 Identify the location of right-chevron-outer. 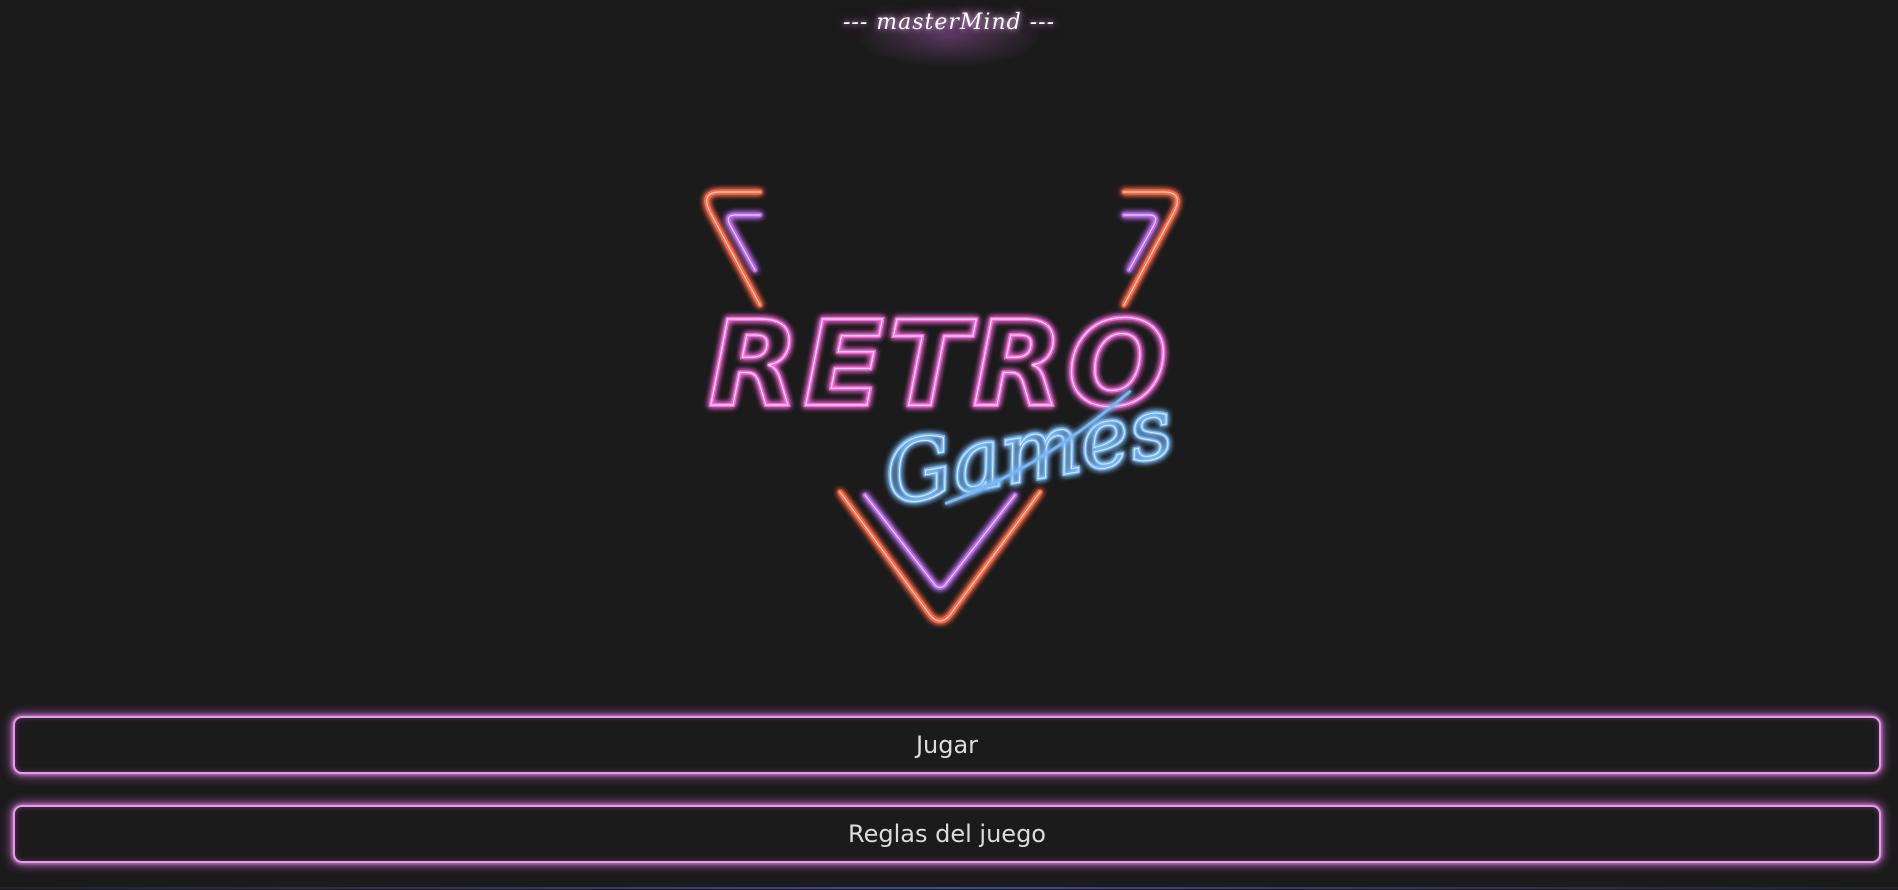
(1150, 248).